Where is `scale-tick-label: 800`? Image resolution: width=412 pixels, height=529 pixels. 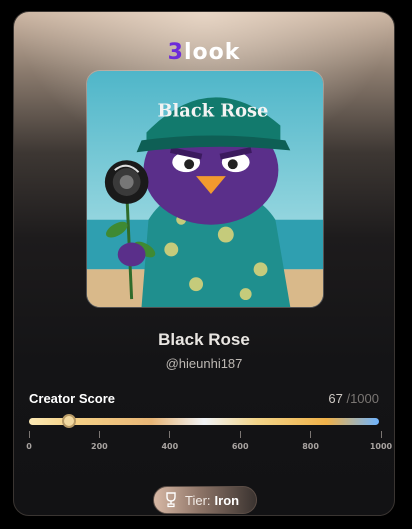 scale-tick-label: 800 is located at coordinates (310, 446).